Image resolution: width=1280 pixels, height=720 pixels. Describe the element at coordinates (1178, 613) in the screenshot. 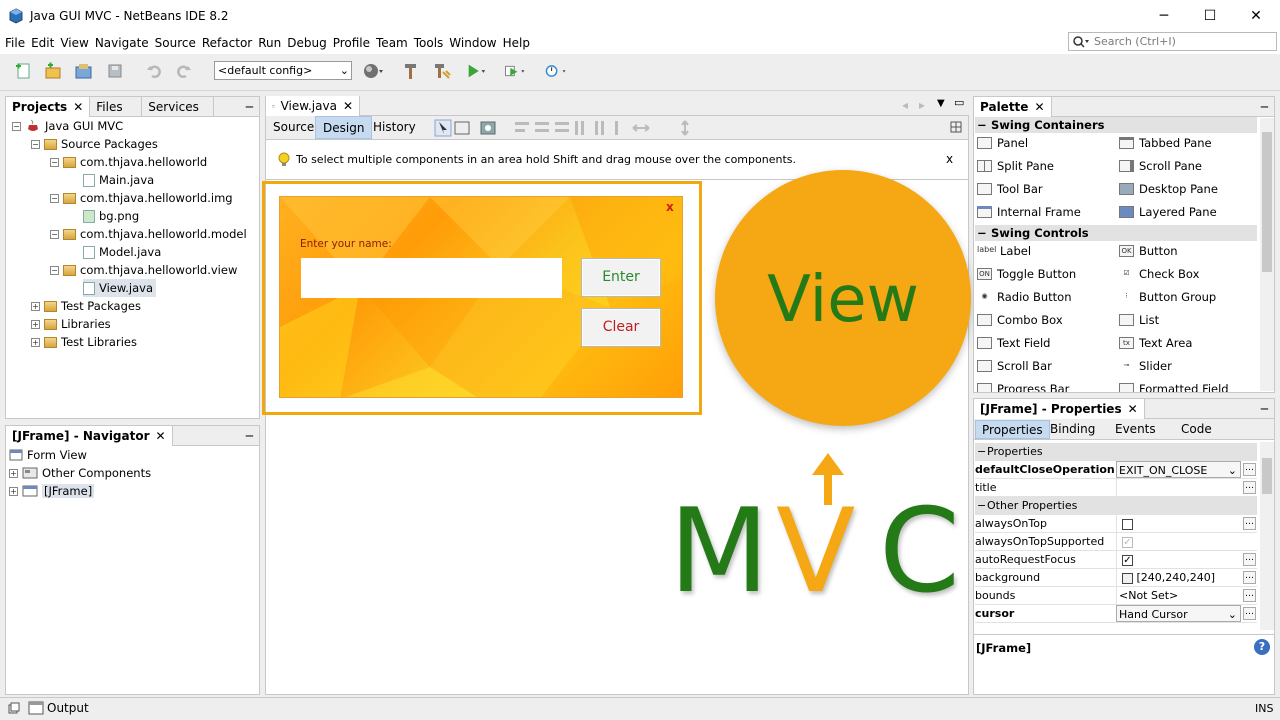

I see `prop-value-combo: Hand Cursor ⌄` at that location.